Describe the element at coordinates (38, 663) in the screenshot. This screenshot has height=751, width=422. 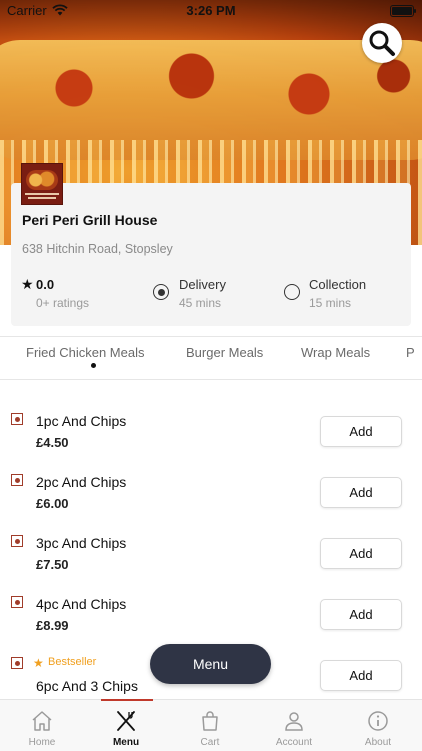
I see `bestseller-star-icon: ★` at that location.